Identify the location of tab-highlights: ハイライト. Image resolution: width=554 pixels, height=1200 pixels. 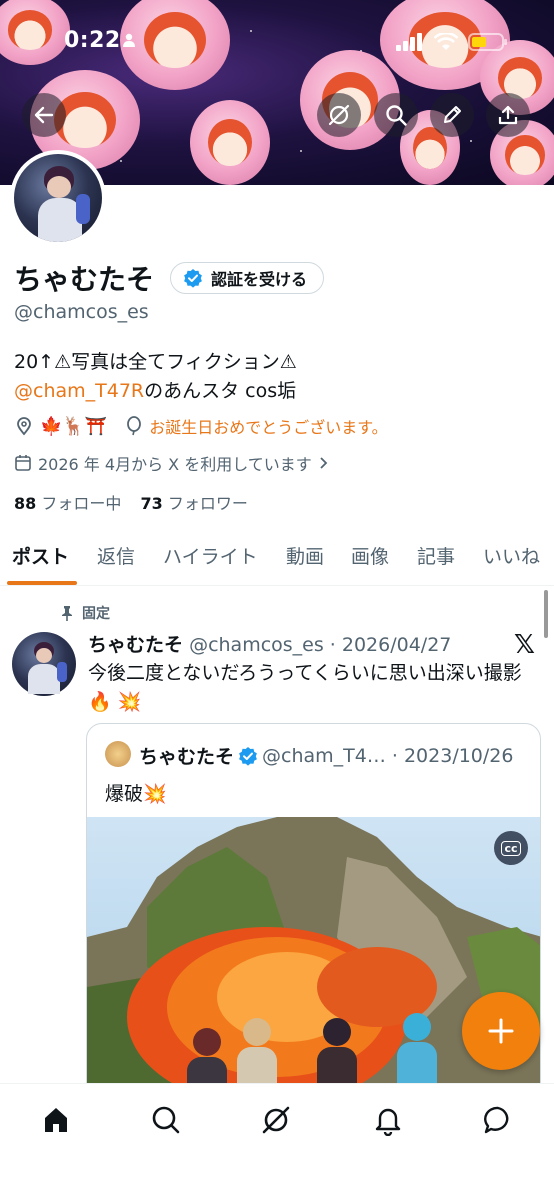
(210, 555).